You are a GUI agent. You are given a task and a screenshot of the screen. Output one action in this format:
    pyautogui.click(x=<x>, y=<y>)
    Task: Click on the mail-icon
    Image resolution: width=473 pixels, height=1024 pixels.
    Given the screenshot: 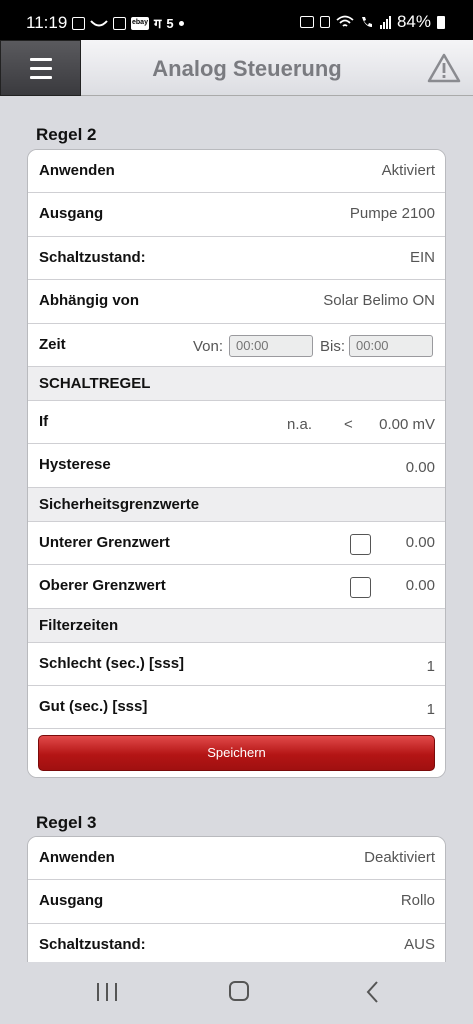 What is the action you would take?
    pyautogui.click(x=119, y=23)
    